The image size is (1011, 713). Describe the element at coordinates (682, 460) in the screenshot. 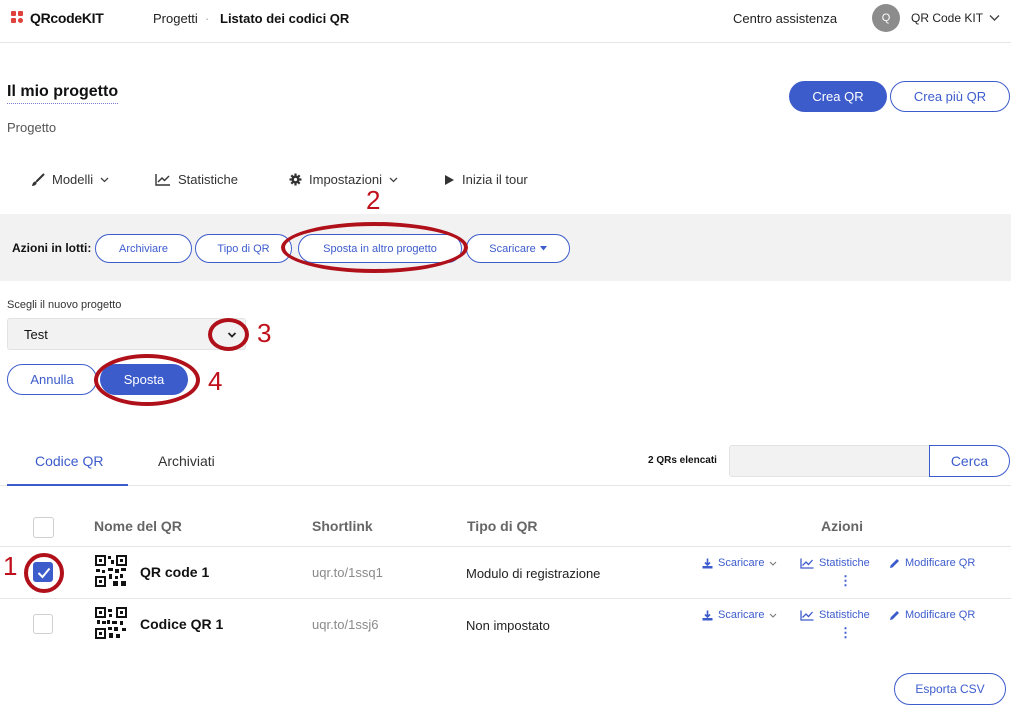

I see `qr-count: 2 QRs elencati` at that location.